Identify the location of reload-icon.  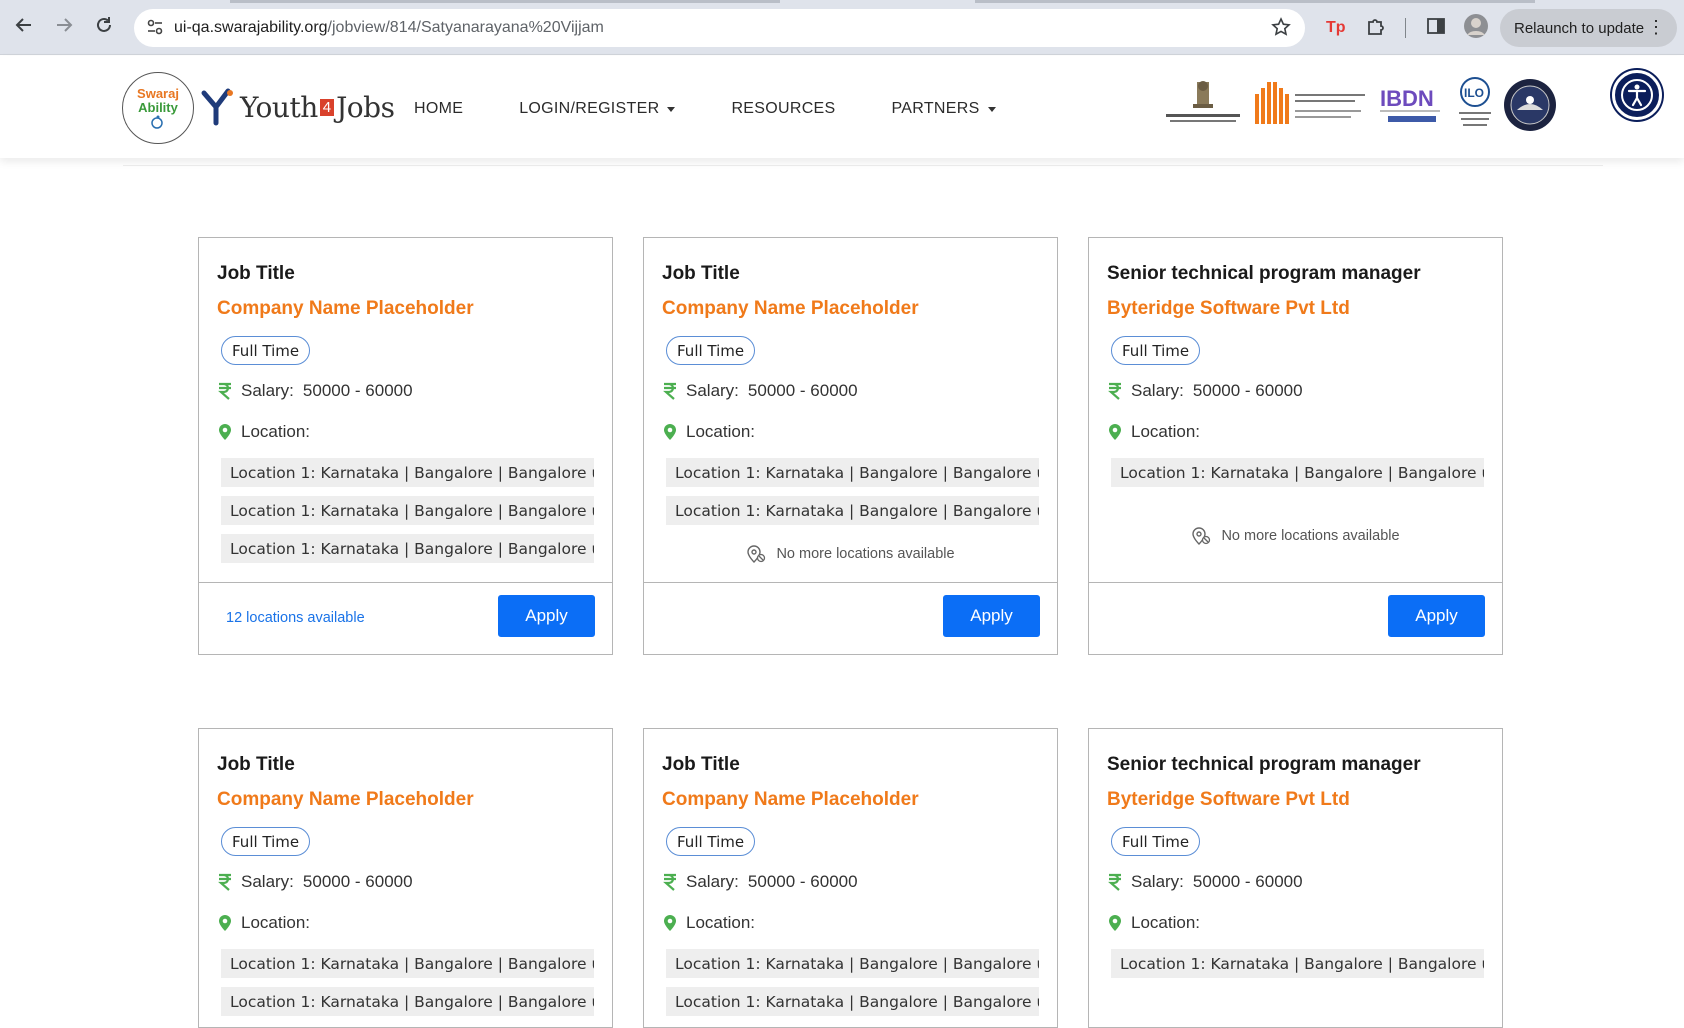
(104, 25).